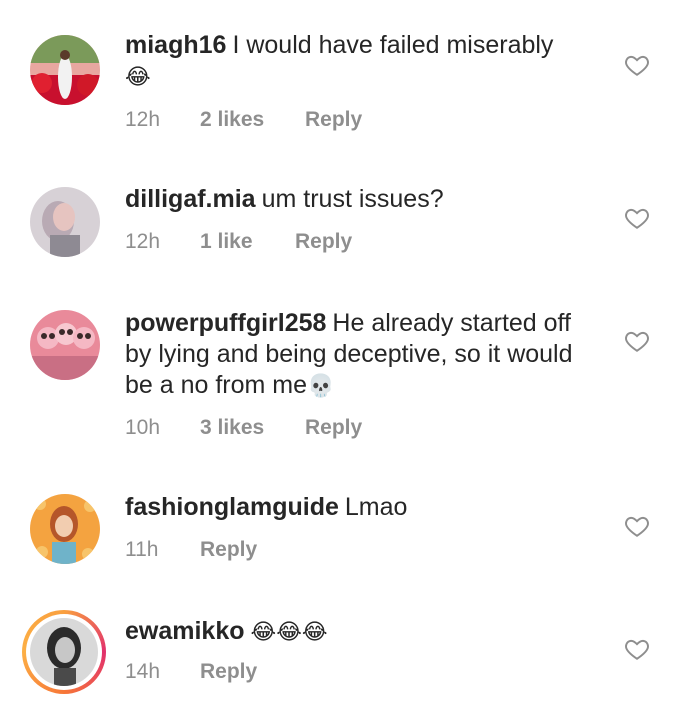  I want to click on comment-text: fashionglamguide Lmao, so click(360, 507).